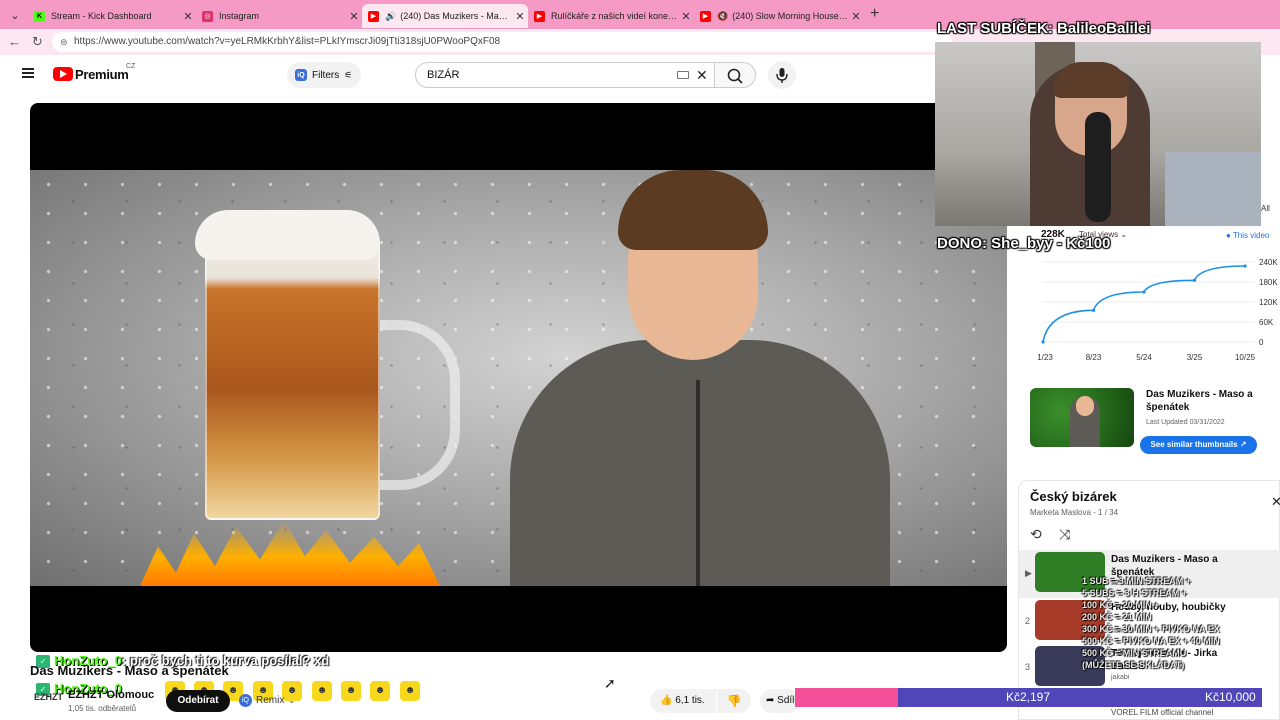  I want to click on keyboard-icon, so click(683, 75).